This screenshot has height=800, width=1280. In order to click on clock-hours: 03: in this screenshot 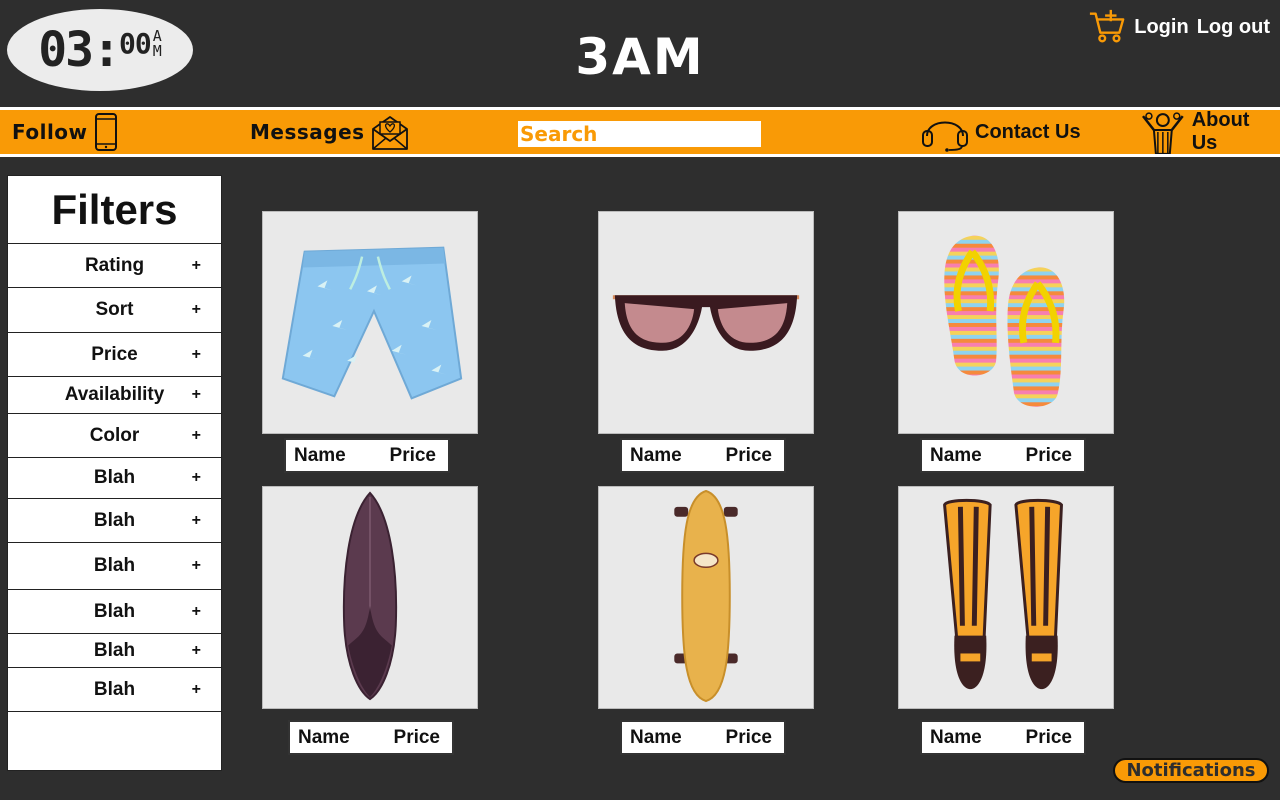, I will do `click(79, 50)`.